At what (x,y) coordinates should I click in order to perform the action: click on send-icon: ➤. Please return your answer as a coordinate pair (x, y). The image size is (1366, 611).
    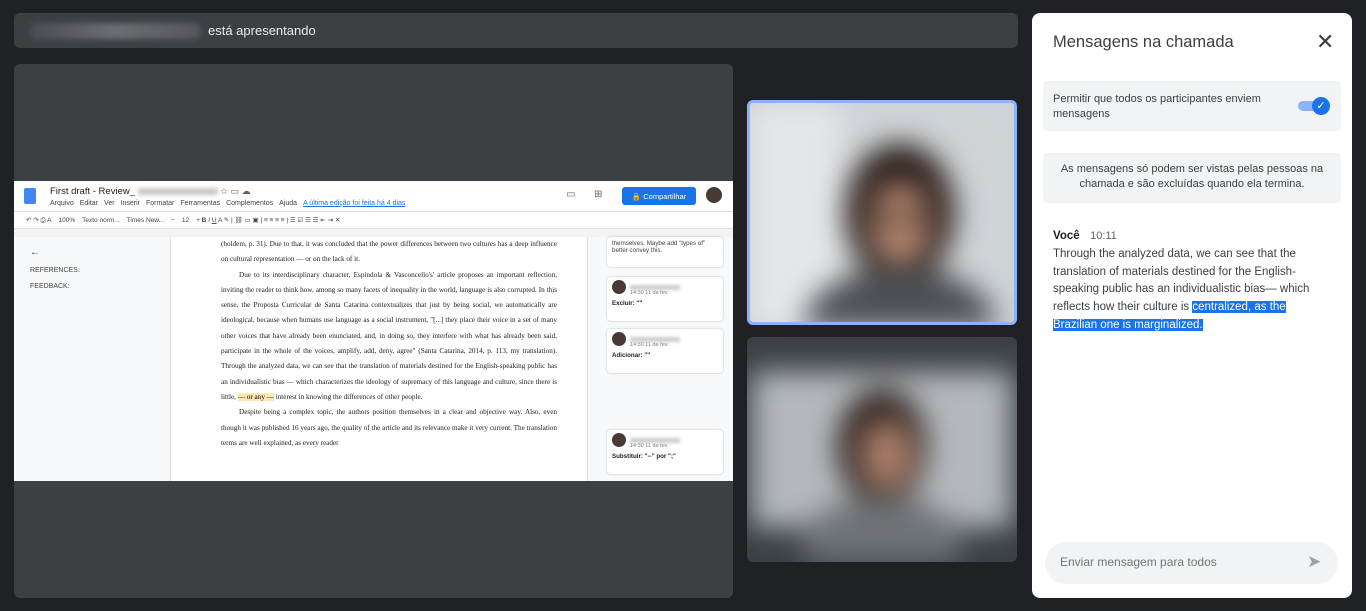
    Looking at the image, I should click on (1314, 562).